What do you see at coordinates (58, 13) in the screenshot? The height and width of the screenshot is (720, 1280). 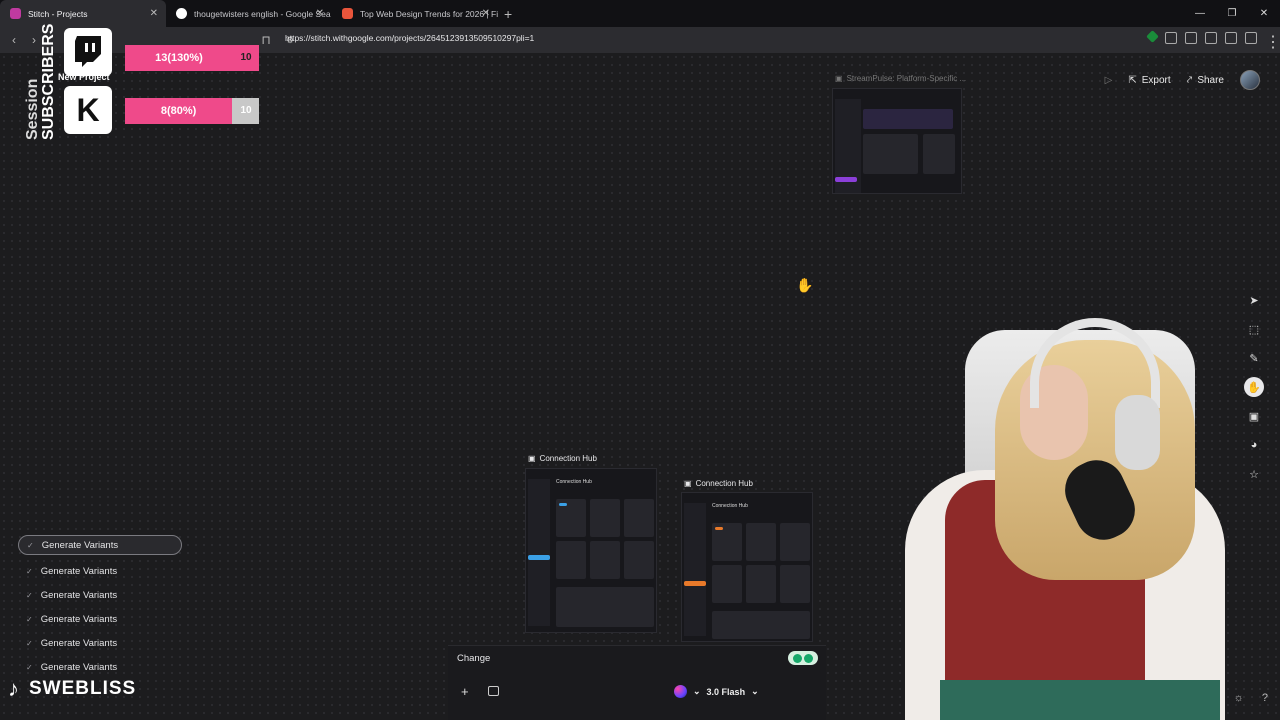 I see `tab-label: Stitch - Projects` at bounding box center [58, 13].